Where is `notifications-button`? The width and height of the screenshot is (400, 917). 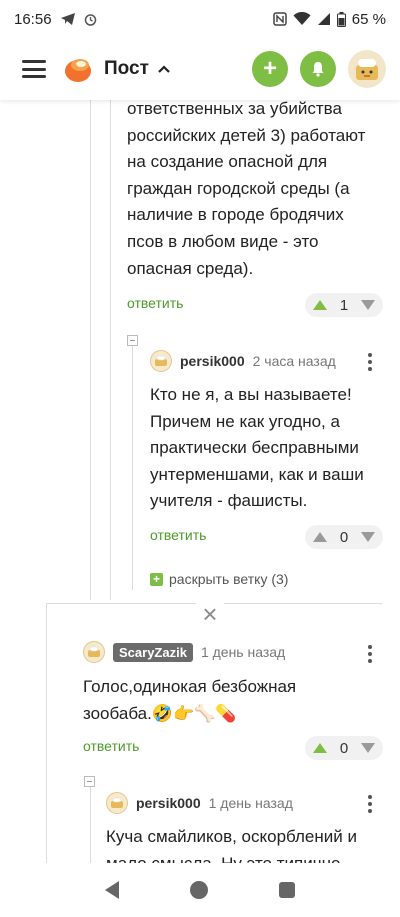
notifications-button is located at coordinates (318, 69).